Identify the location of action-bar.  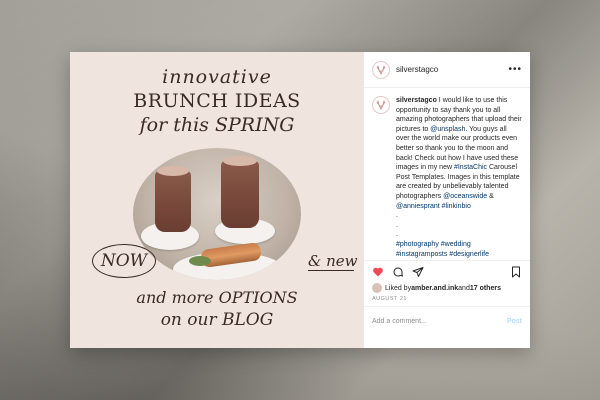
(447, 271).